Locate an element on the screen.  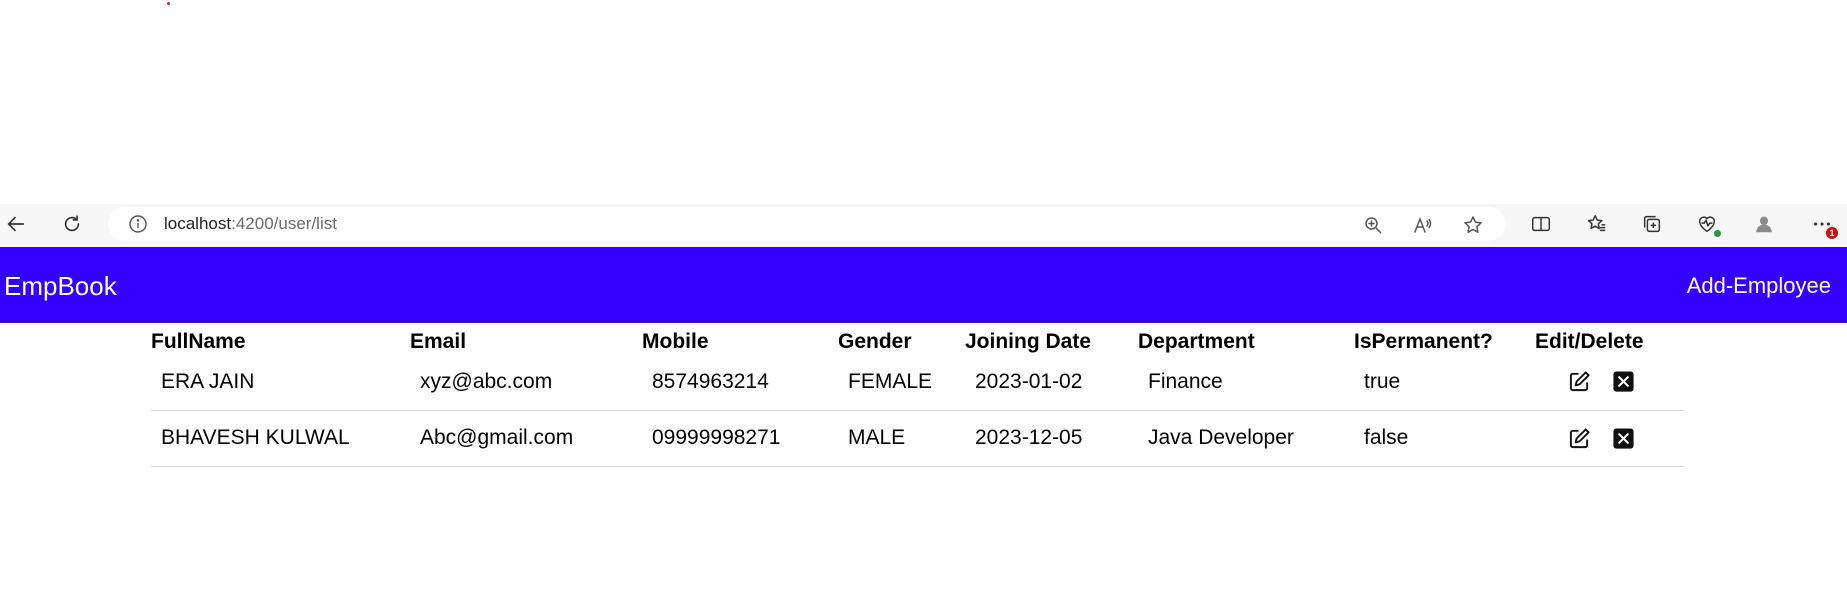
cell-is-permanent: false is located at coordinates (1386, 437).